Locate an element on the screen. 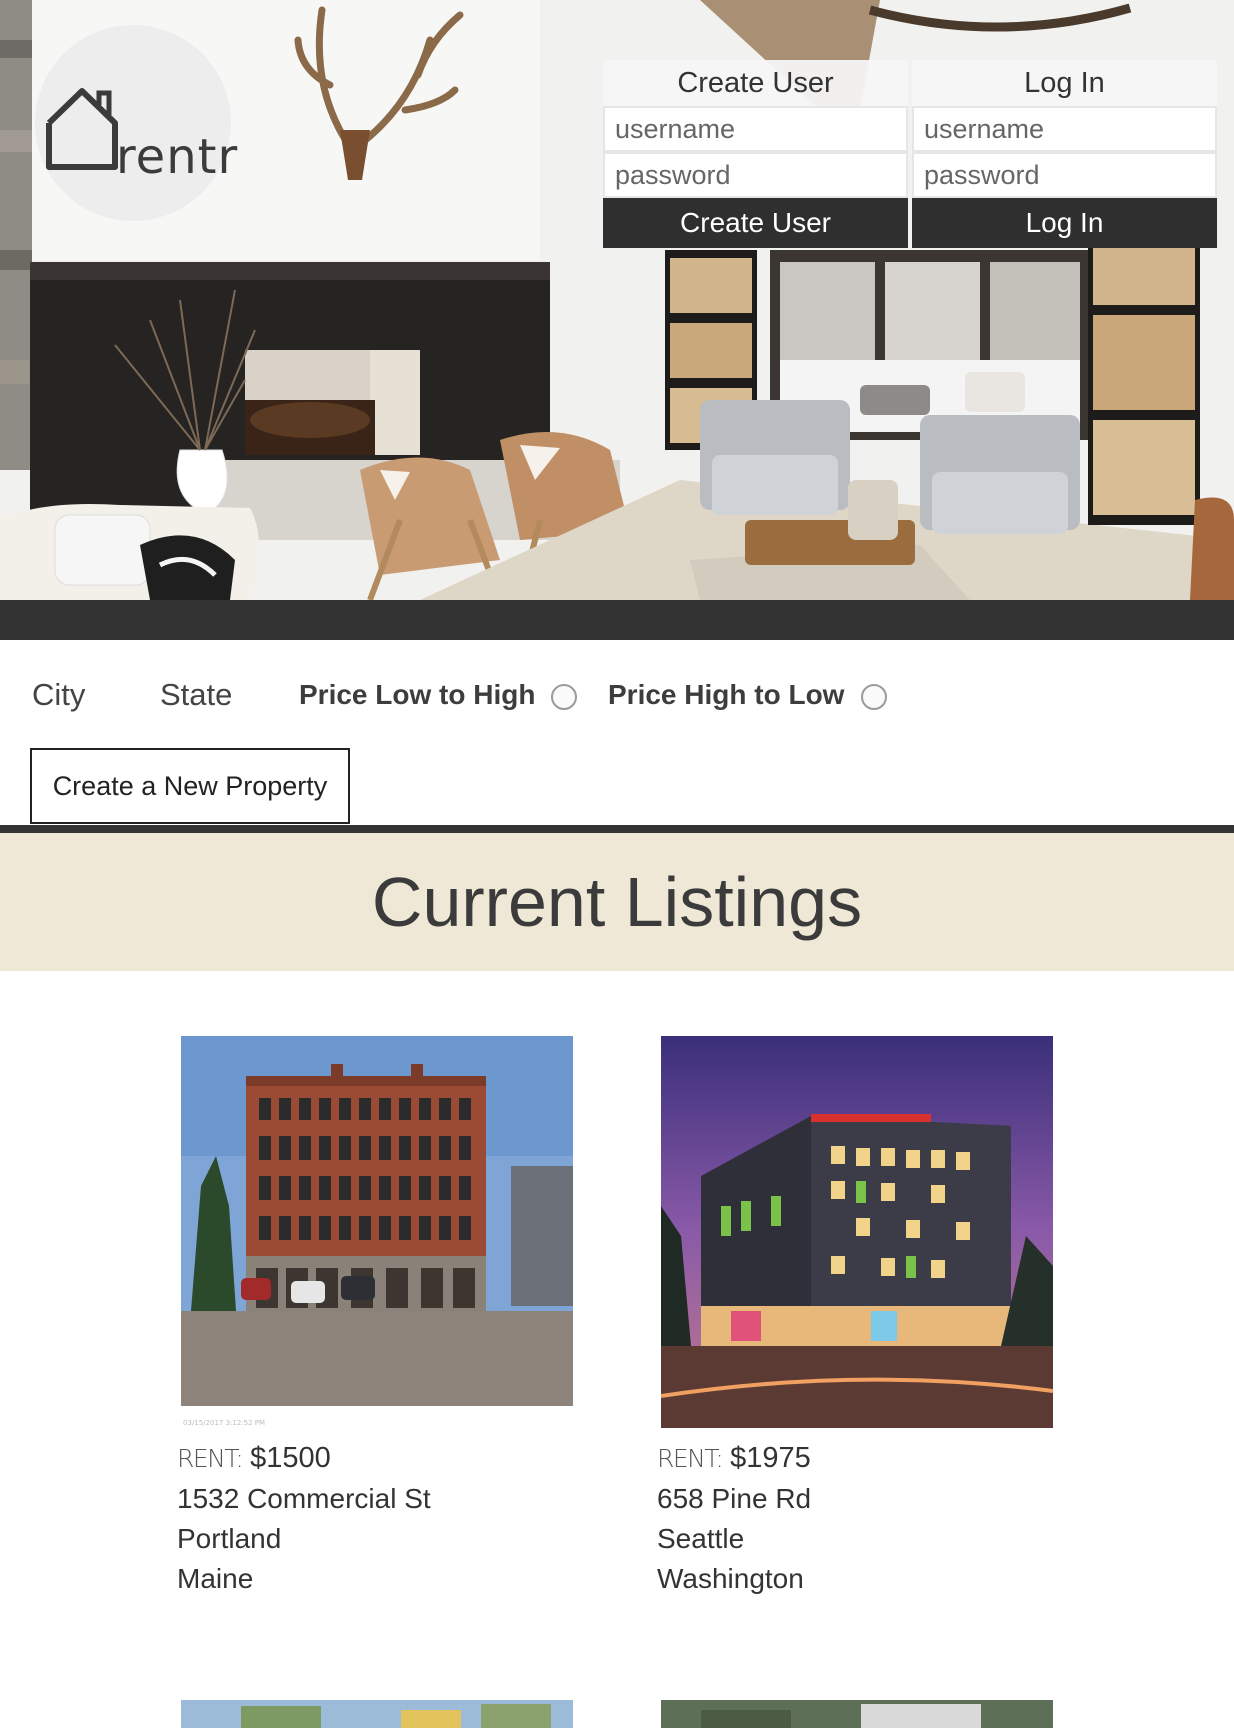 The height and width of the screenshot is (1728, 1234). sort-high-low-label: Price High to Low is located at coordinates (726, 694).